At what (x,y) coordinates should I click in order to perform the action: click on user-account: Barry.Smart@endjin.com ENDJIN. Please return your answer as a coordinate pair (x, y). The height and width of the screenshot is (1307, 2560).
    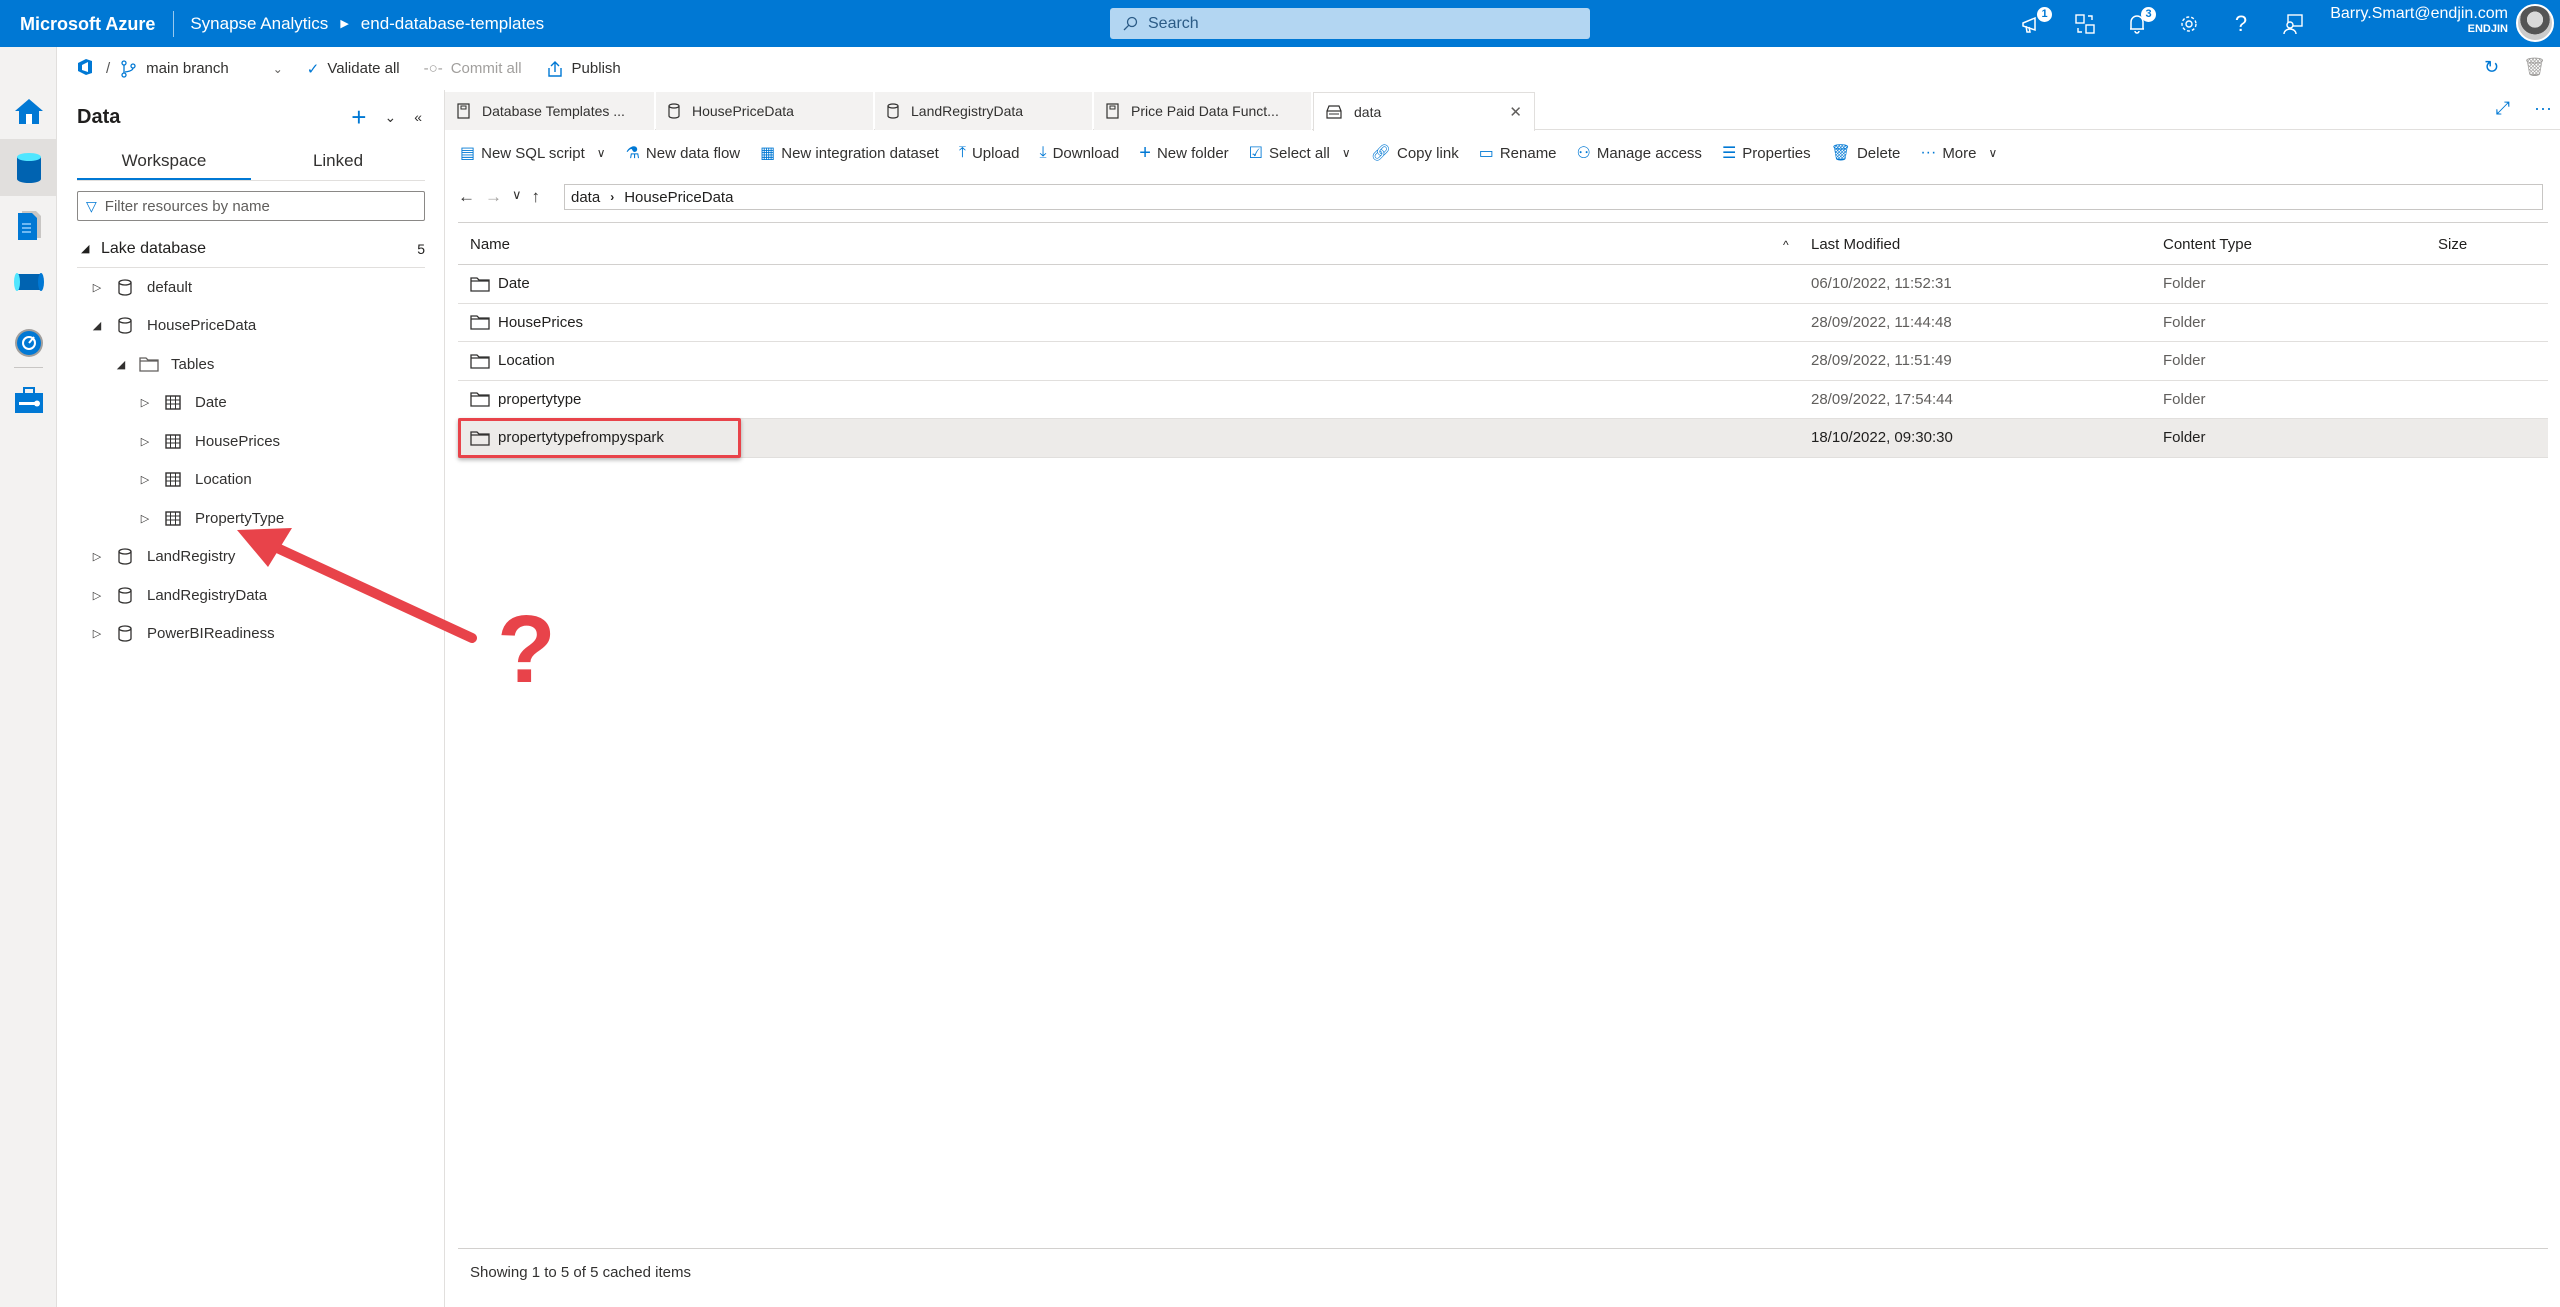
    Looking at the image, I should click on (2419, 20).